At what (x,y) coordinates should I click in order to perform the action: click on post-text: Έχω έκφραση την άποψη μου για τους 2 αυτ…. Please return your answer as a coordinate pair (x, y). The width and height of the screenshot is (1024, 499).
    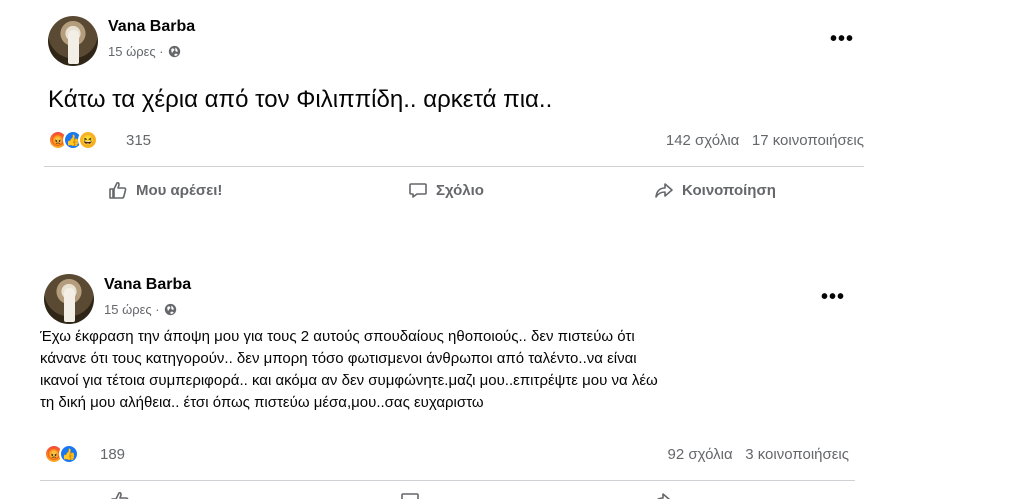
    Looking at the image, I should click on (349, 369).